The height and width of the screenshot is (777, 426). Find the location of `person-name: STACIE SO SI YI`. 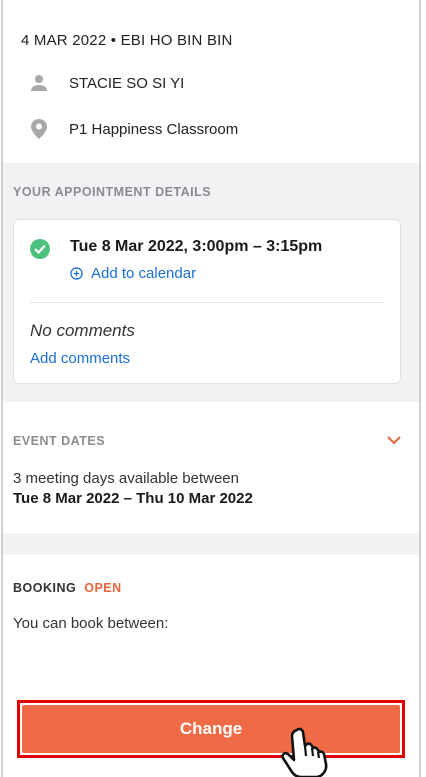

person-name: STACIE SO SI YI is located at coordinates (127, 83).